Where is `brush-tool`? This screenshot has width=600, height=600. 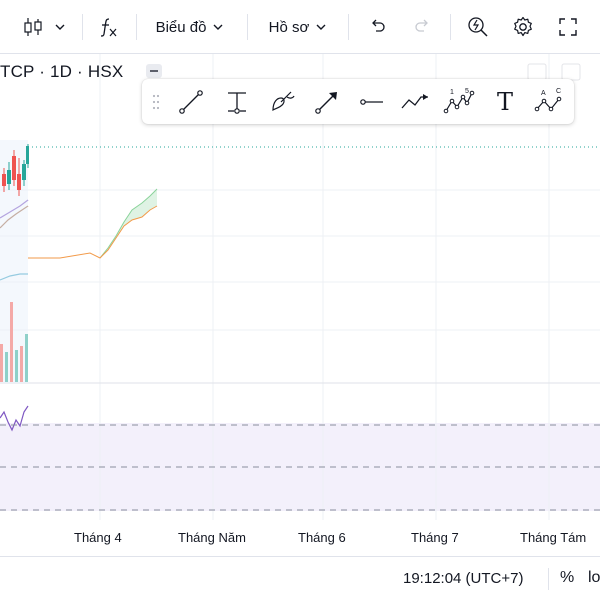 brush-tool is located at coordinates (283, 102).